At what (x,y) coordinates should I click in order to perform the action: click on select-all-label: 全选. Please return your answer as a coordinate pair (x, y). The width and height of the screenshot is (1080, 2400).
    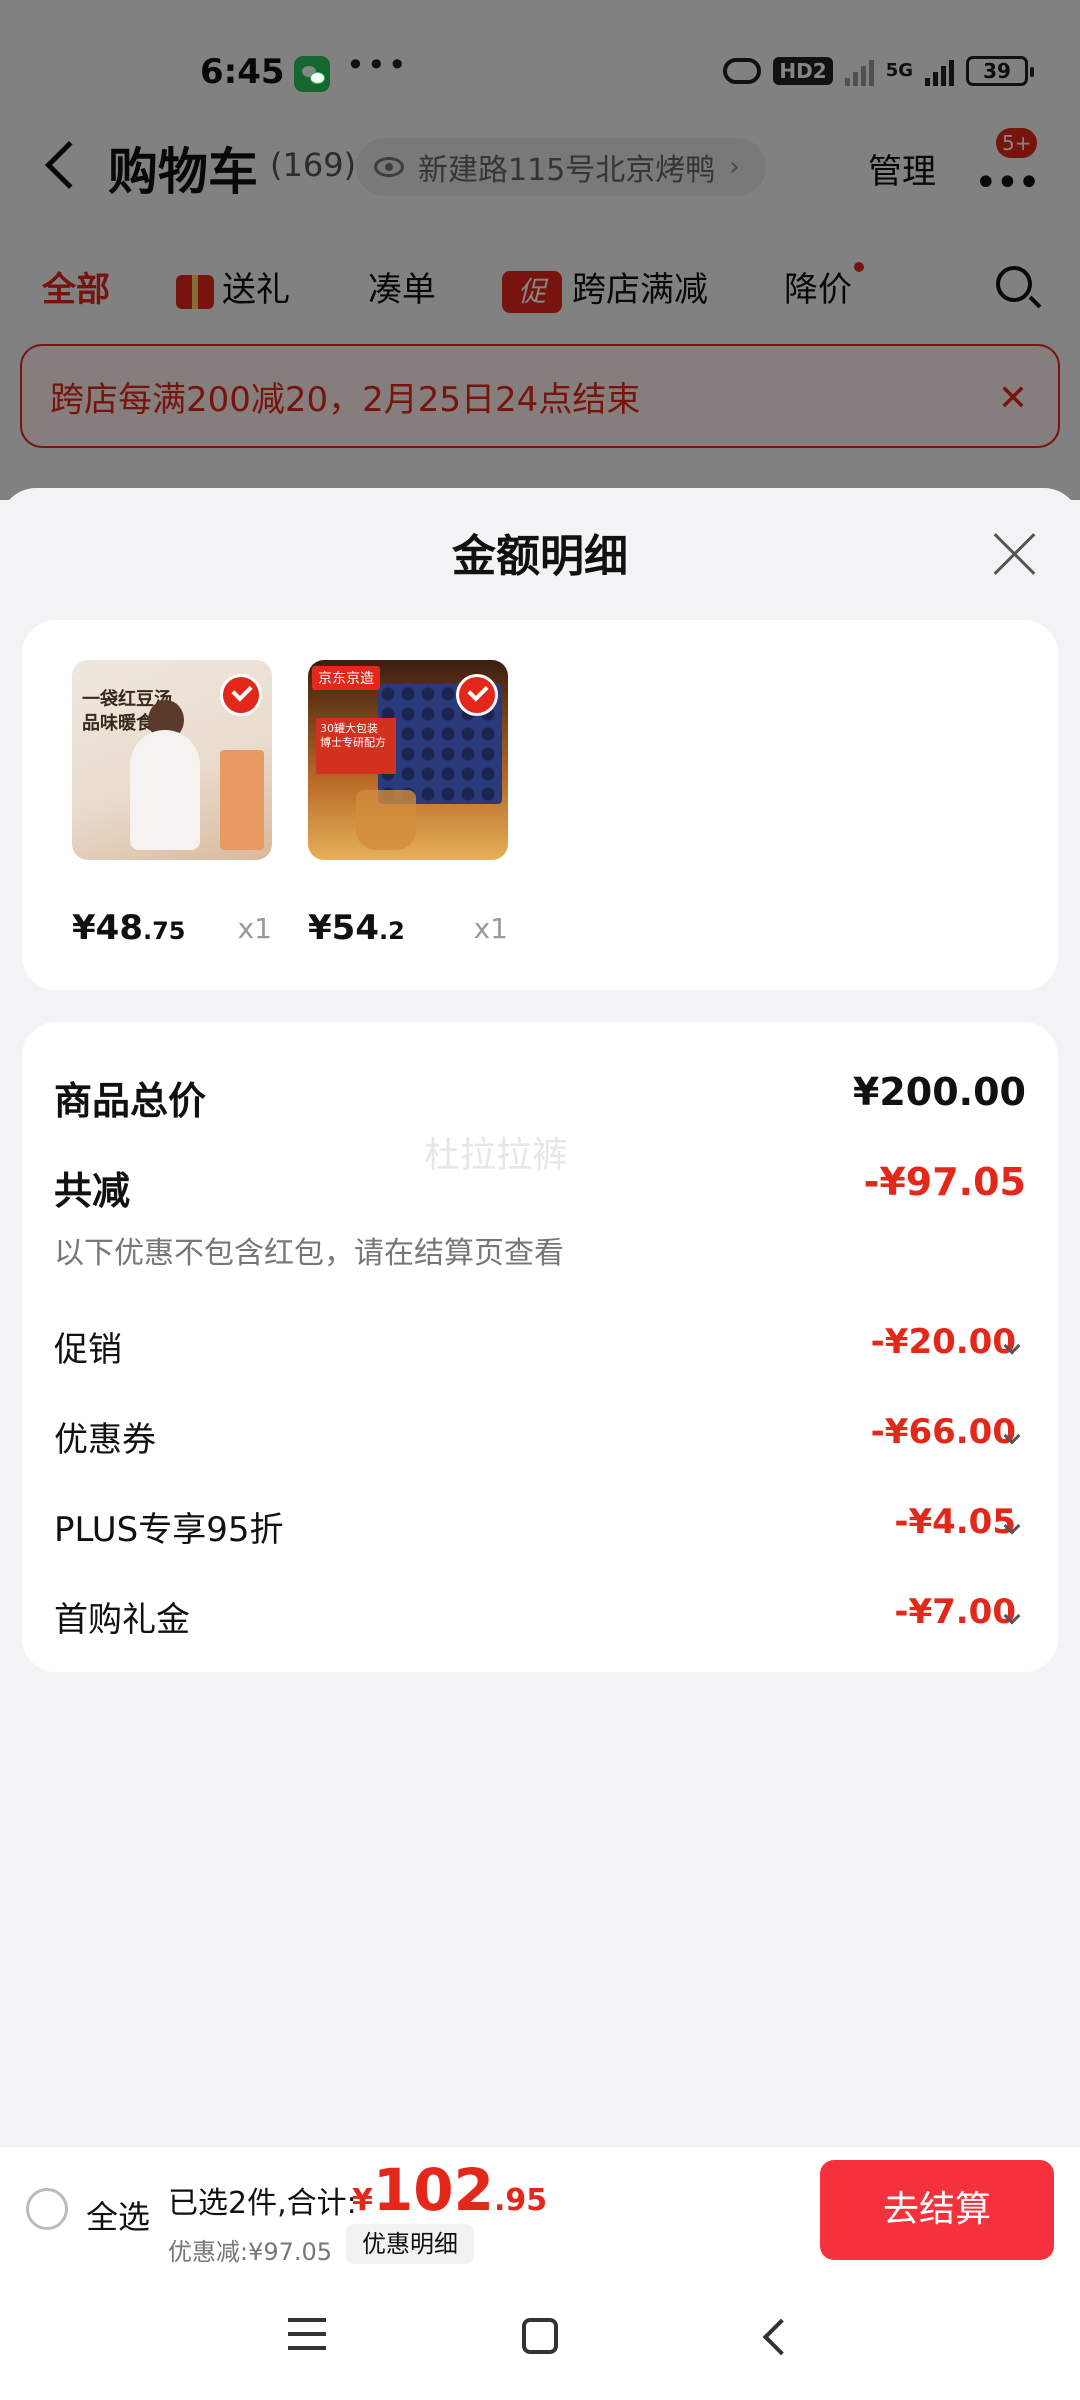
    Looking at the image, I should click on (118, 2215).